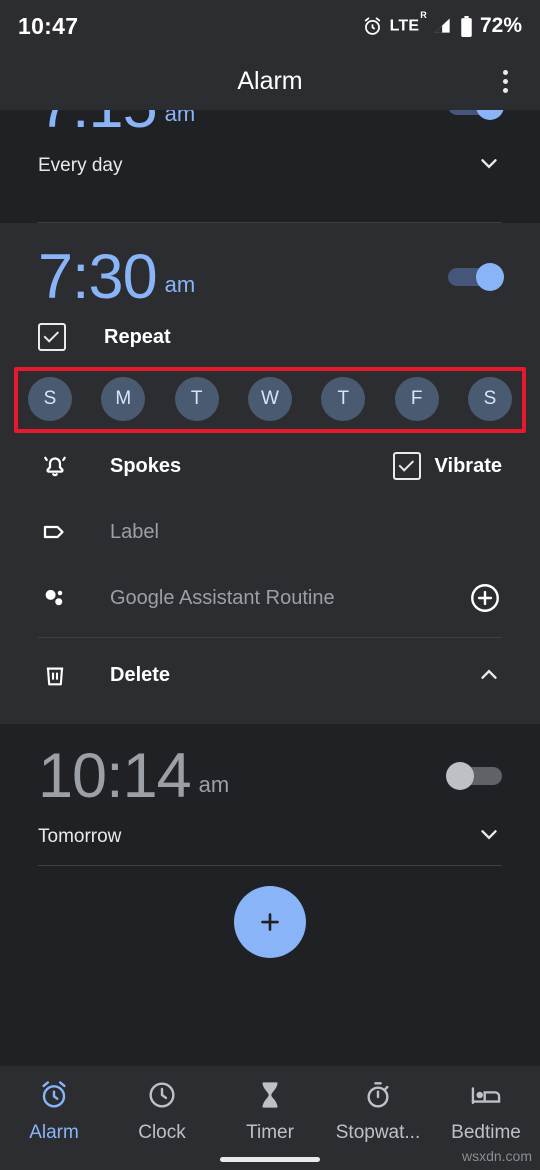  I want to click on watermark: wsxdn.com, so click(496, 1156).